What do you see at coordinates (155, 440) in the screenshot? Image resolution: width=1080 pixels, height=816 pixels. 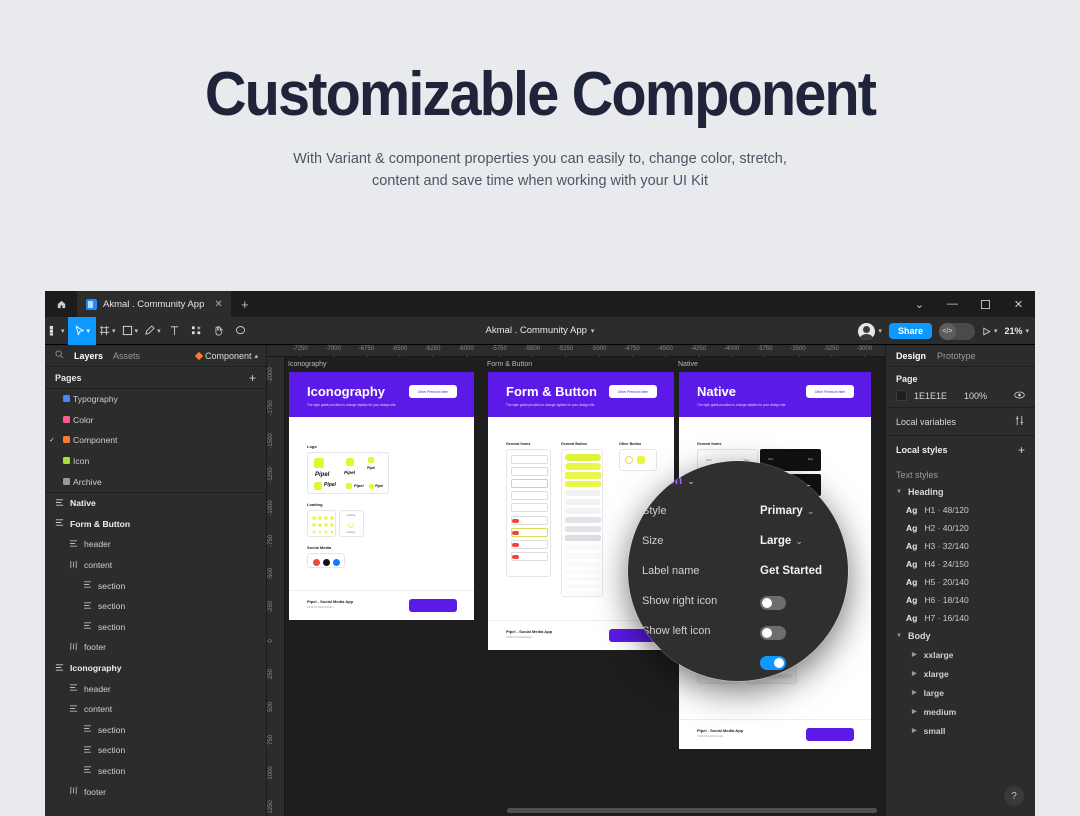 I see `page-item-component: ✓ Component` at bounding box center [155, 440].